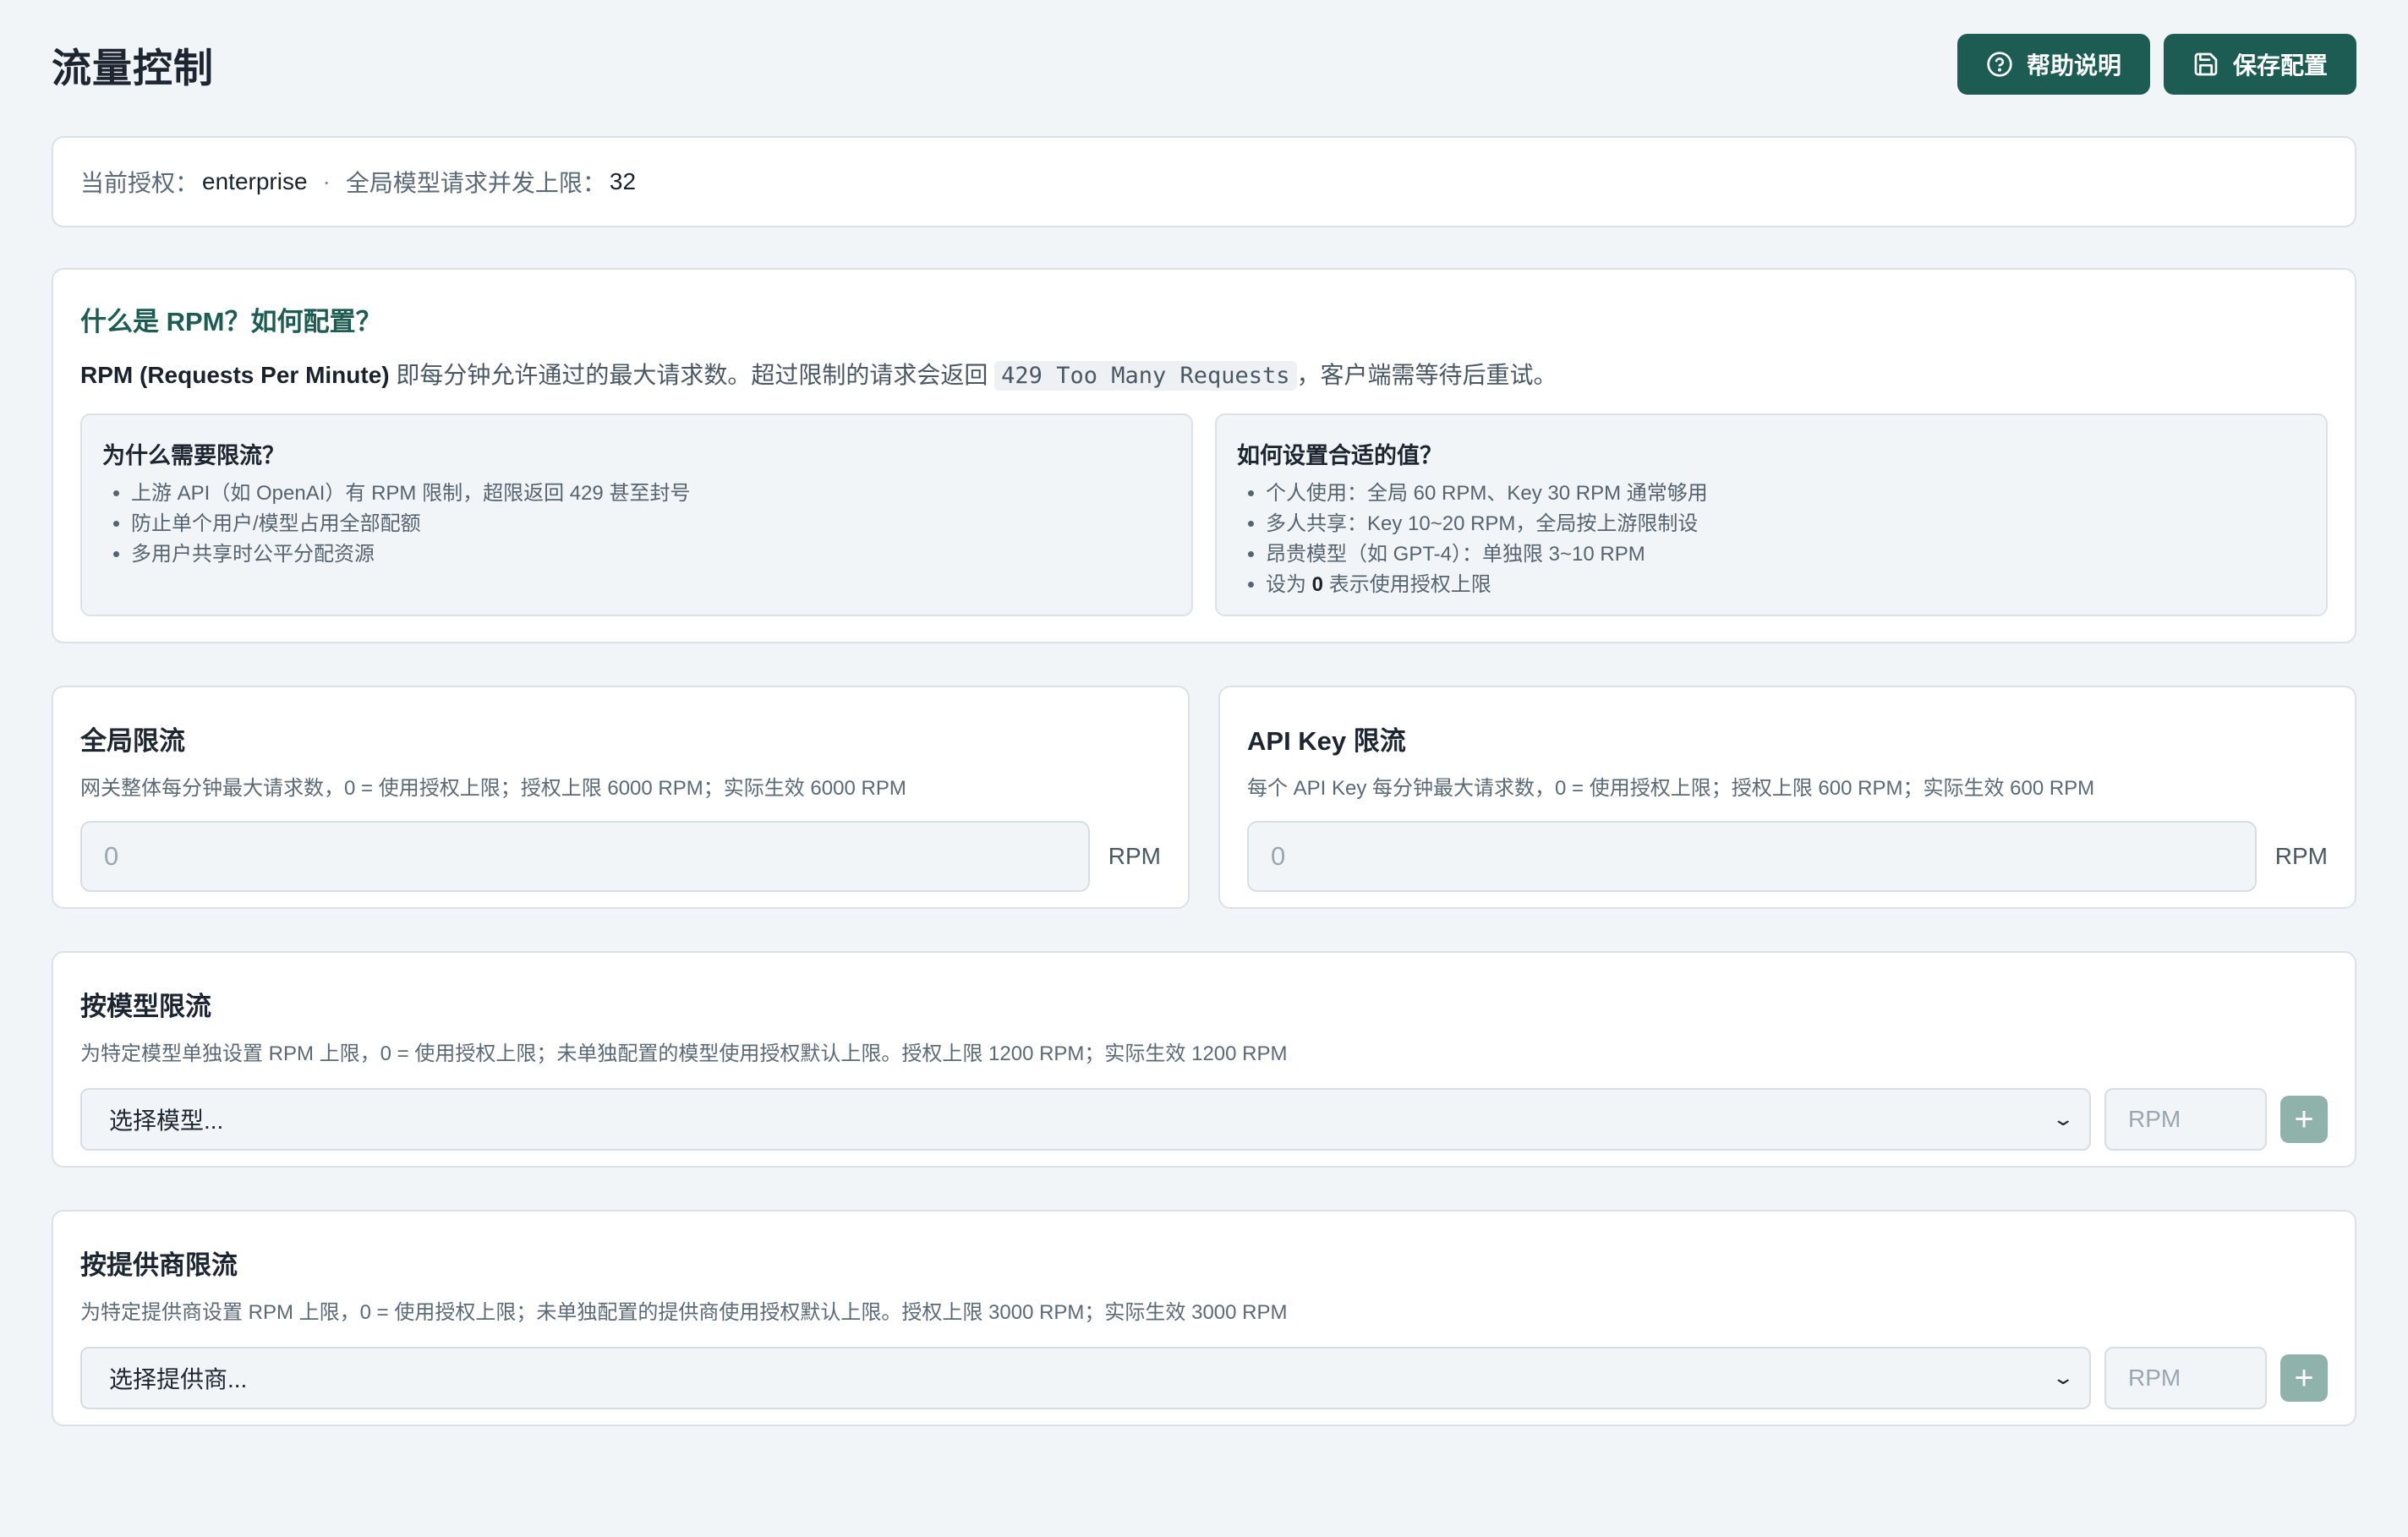  I want to click on header-actions: 帮助说明 保存配置, so click(2156, 64).